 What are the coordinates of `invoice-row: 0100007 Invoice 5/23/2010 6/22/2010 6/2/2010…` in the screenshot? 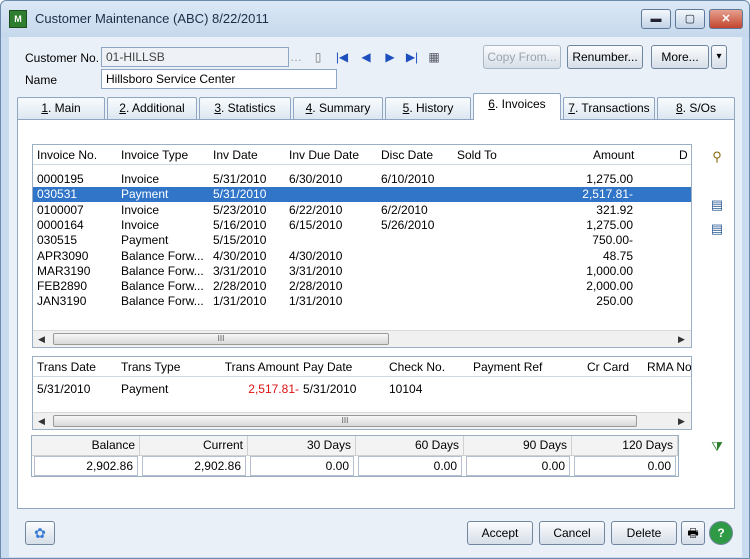 It's located at (362, 210).